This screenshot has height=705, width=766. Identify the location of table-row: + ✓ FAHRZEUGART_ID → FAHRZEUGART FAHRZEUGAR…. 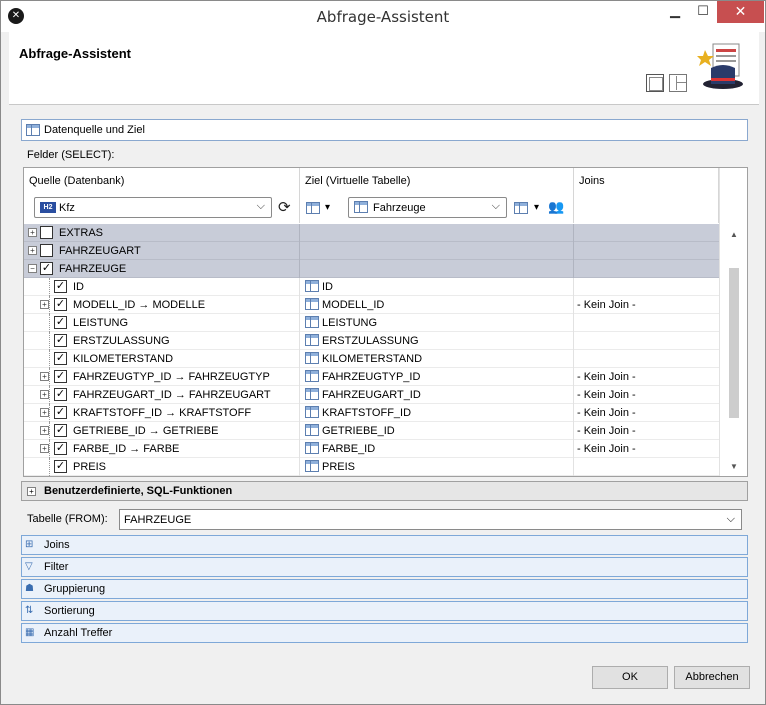
(371, 395).